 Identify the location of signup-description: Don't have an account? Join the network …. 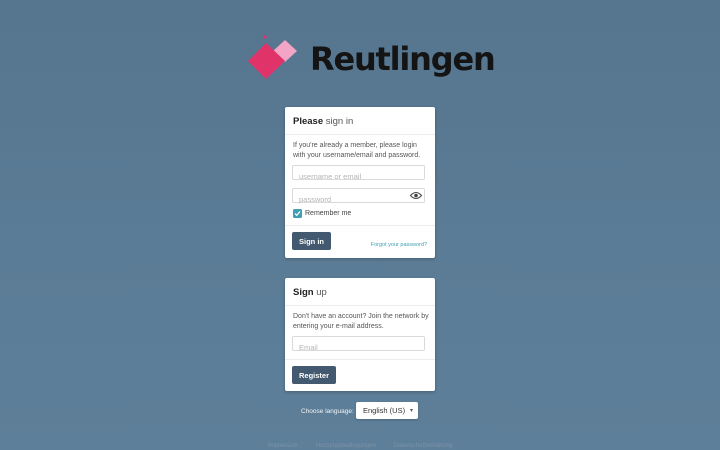
(361, 321).